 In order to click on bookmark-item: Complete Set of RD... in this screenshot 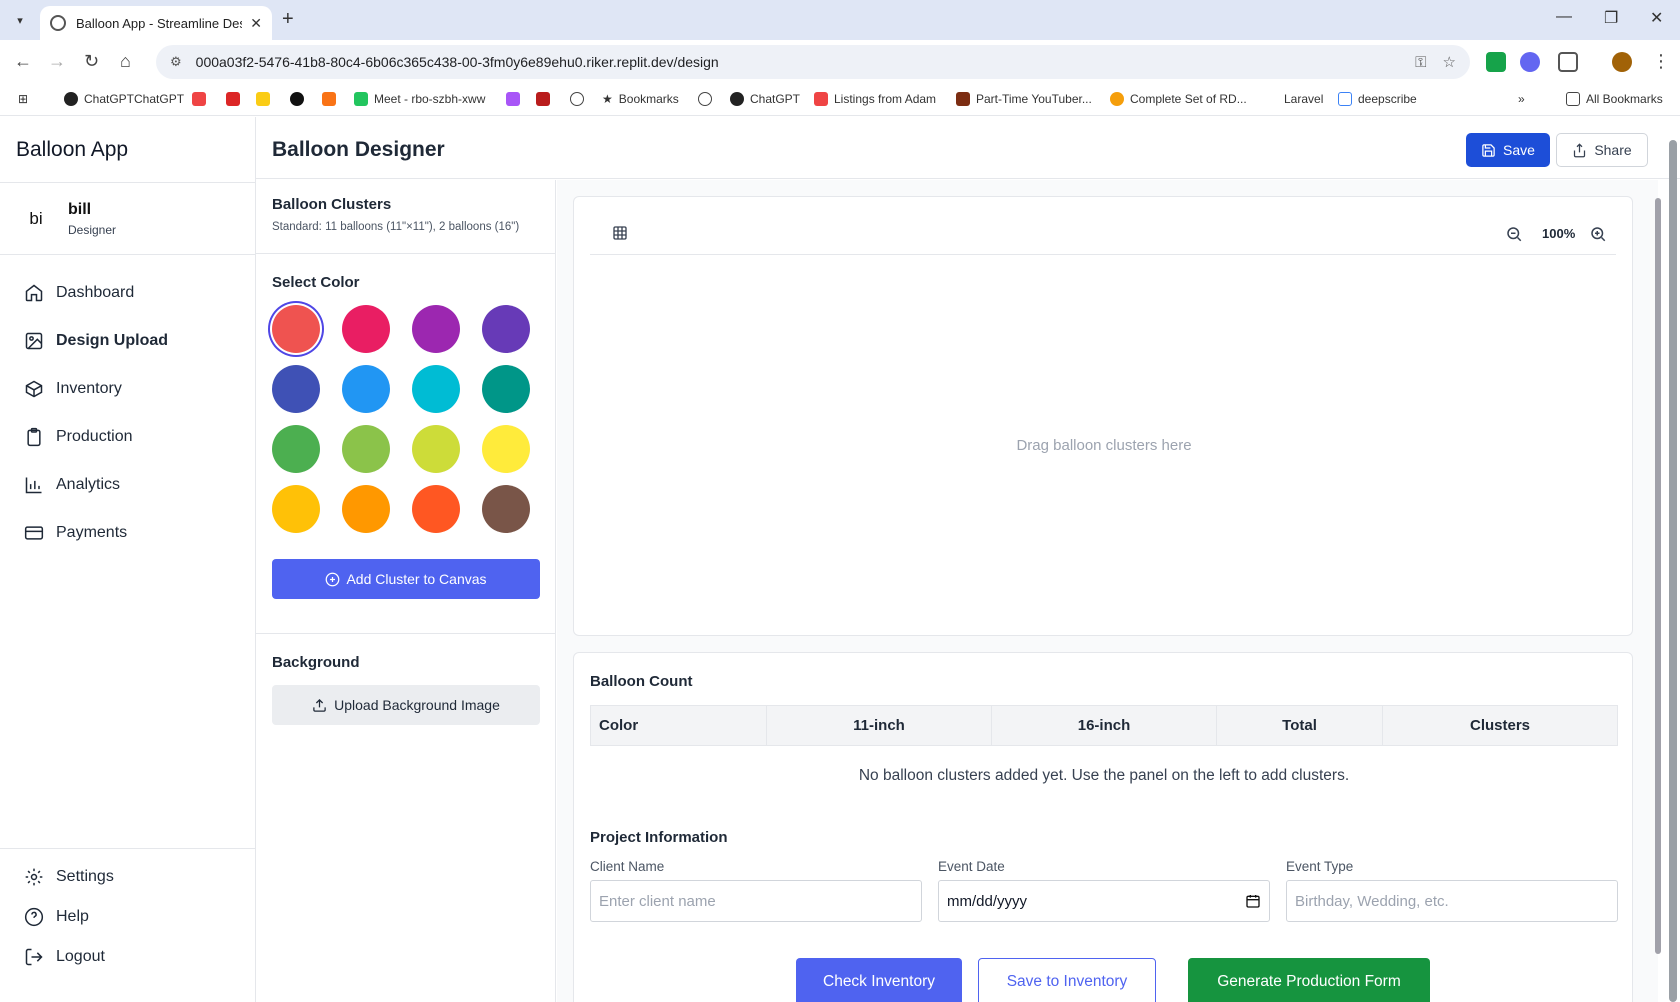, I will do `click(1178, 99)`.